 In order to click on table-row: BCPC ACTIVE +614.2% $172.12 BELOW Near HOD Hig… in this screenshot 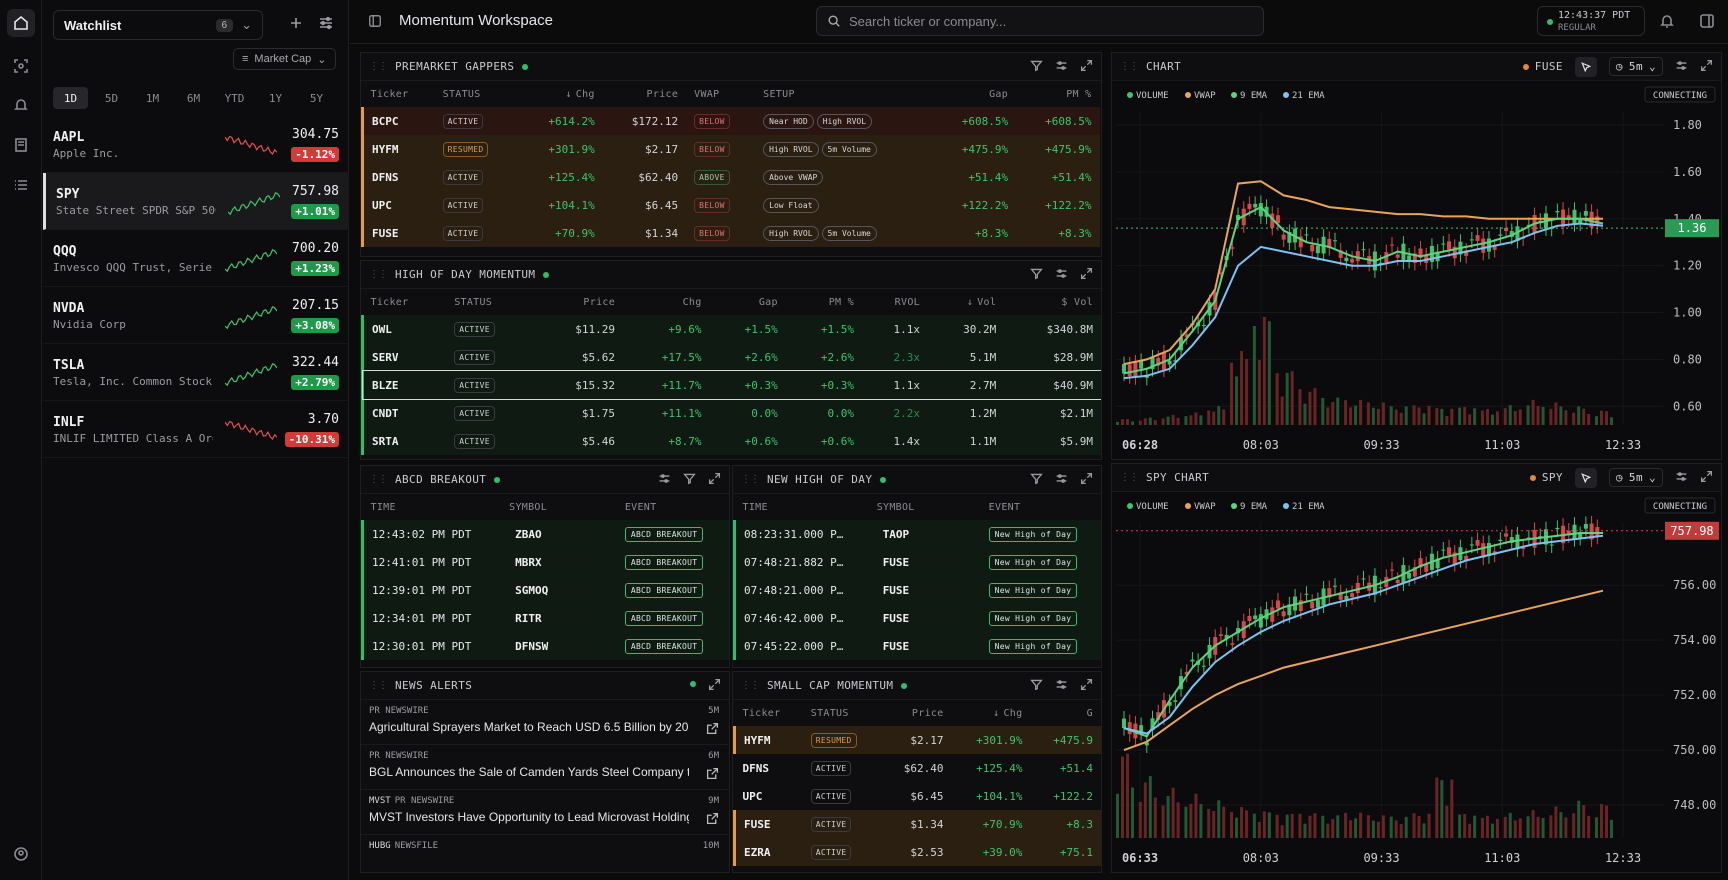, I will do `click(730, 121)`.